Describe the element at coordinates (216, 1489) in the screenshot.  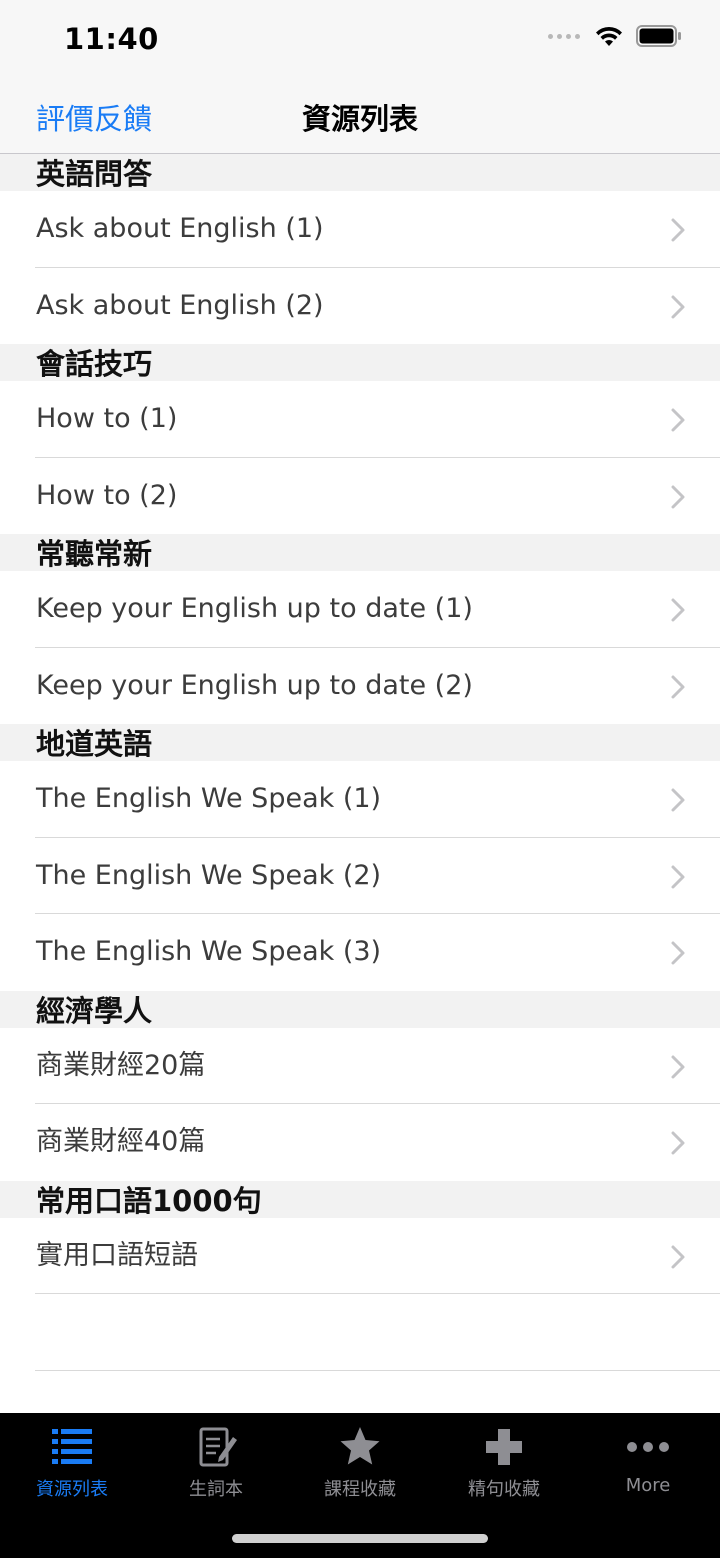
I see `tab-label: 生詞本` at that location.